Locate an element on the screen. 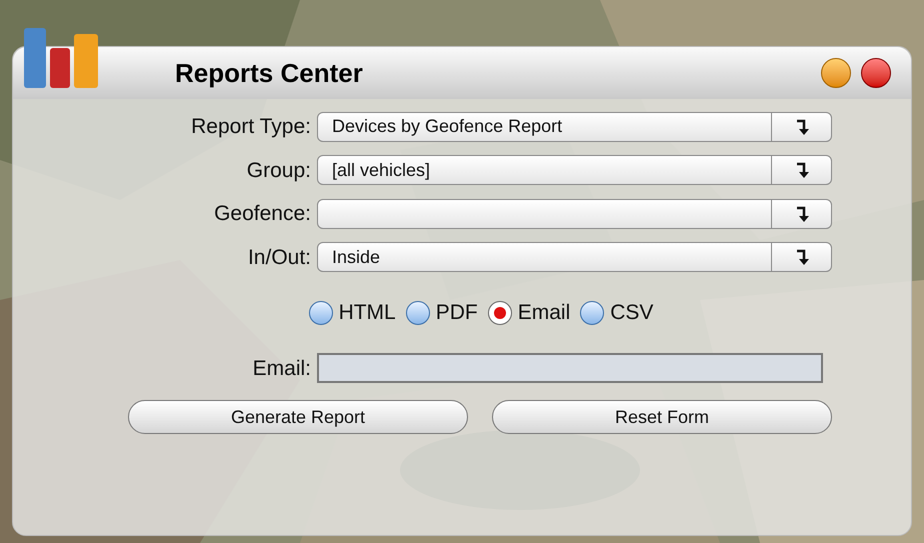 This screenshot has height=543, width=924. email-field is located at coordinates (570, 368).